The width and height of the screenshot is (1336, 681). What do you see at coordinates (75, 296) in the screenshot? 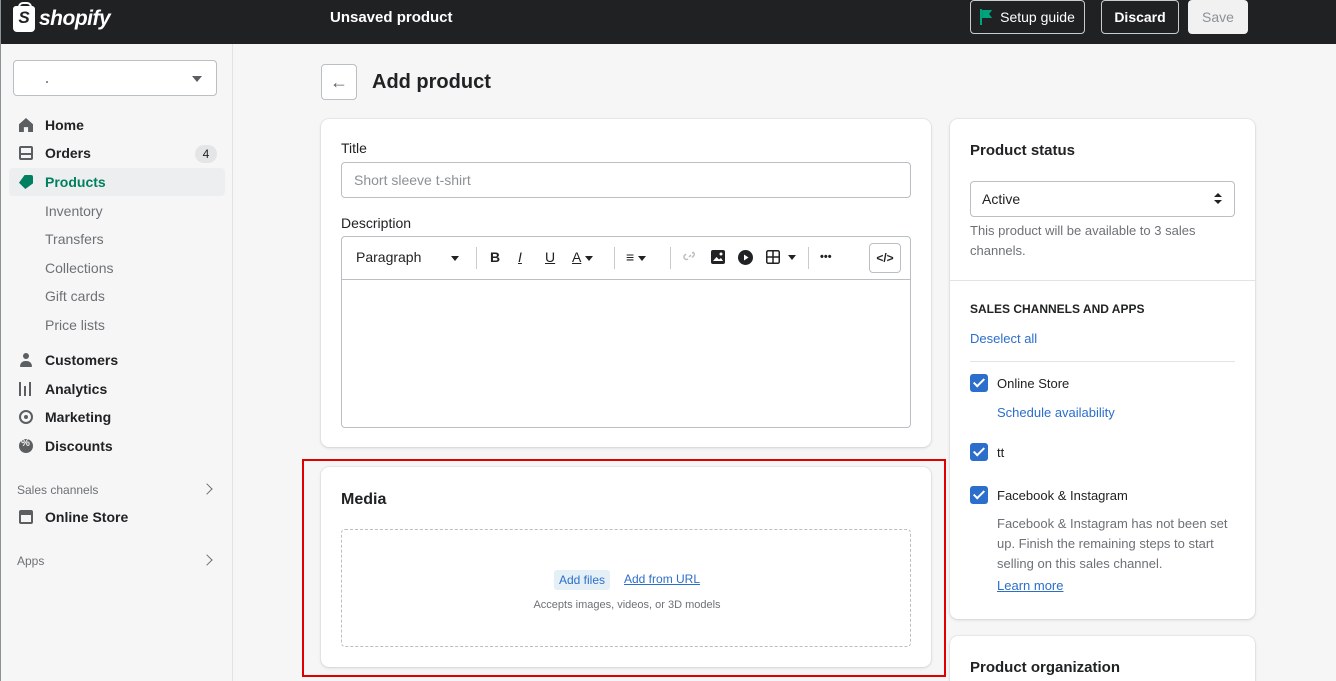
I see `sidebar-subitem-gift-cards: Gift cards` at bounding box center [75, 296].